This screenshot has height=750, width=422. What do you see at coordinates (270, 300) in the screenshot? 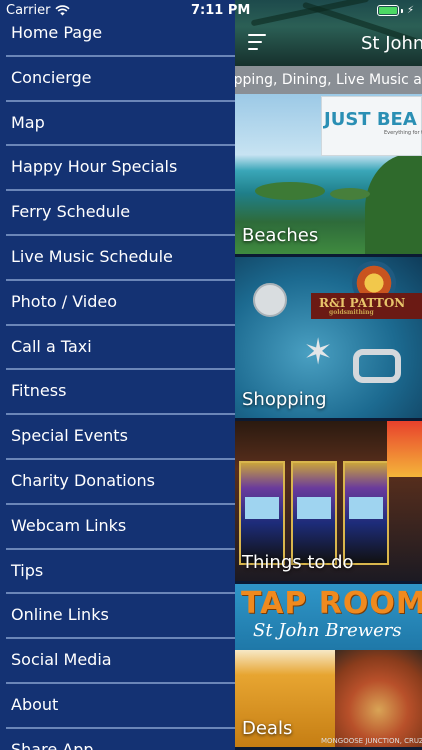
I see `sand-dollar-icon` at bounding box center [270, 300].